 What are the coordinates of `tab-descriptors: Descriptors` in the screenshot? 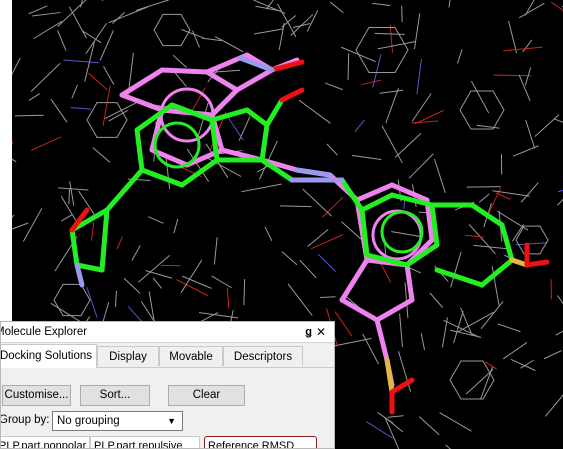 It's located at (263, 356).